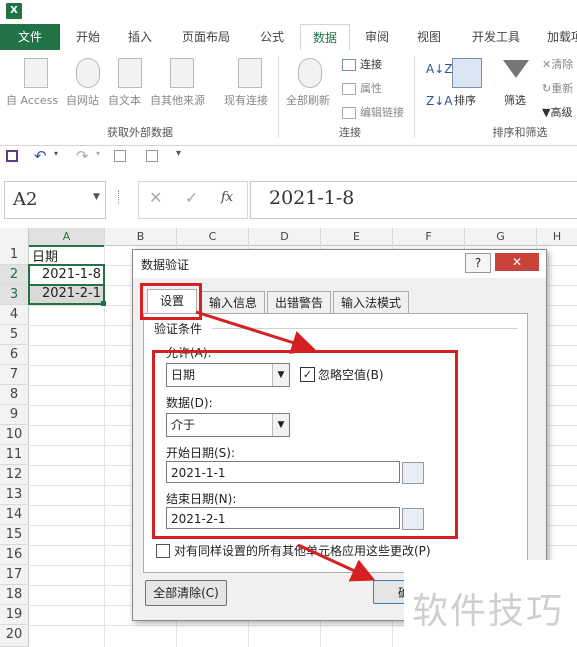  I want to click on watermark-text: 软件技巧, so click(488, 611).